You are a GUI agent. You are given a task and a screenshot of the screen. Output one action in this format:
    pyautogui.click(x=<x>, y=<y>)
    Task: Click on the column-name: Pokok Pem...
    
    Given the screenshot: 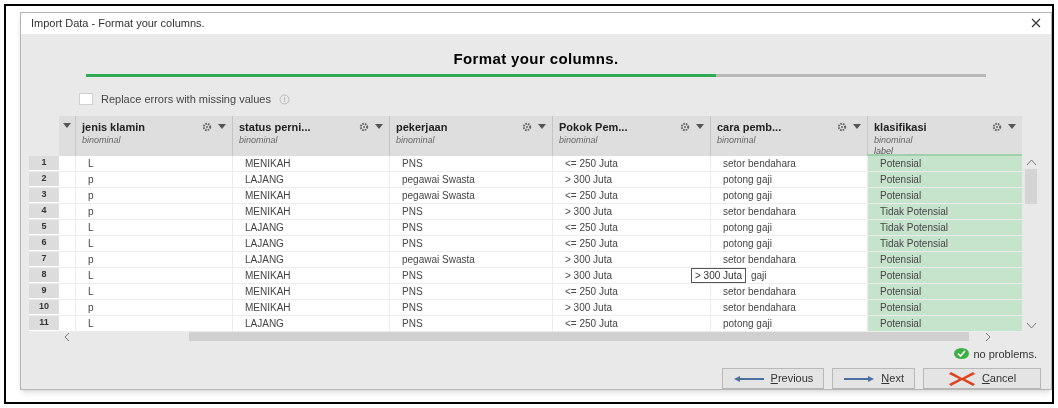 What is the action you would take?
    pyautogui.click(x=593, y=127)
    